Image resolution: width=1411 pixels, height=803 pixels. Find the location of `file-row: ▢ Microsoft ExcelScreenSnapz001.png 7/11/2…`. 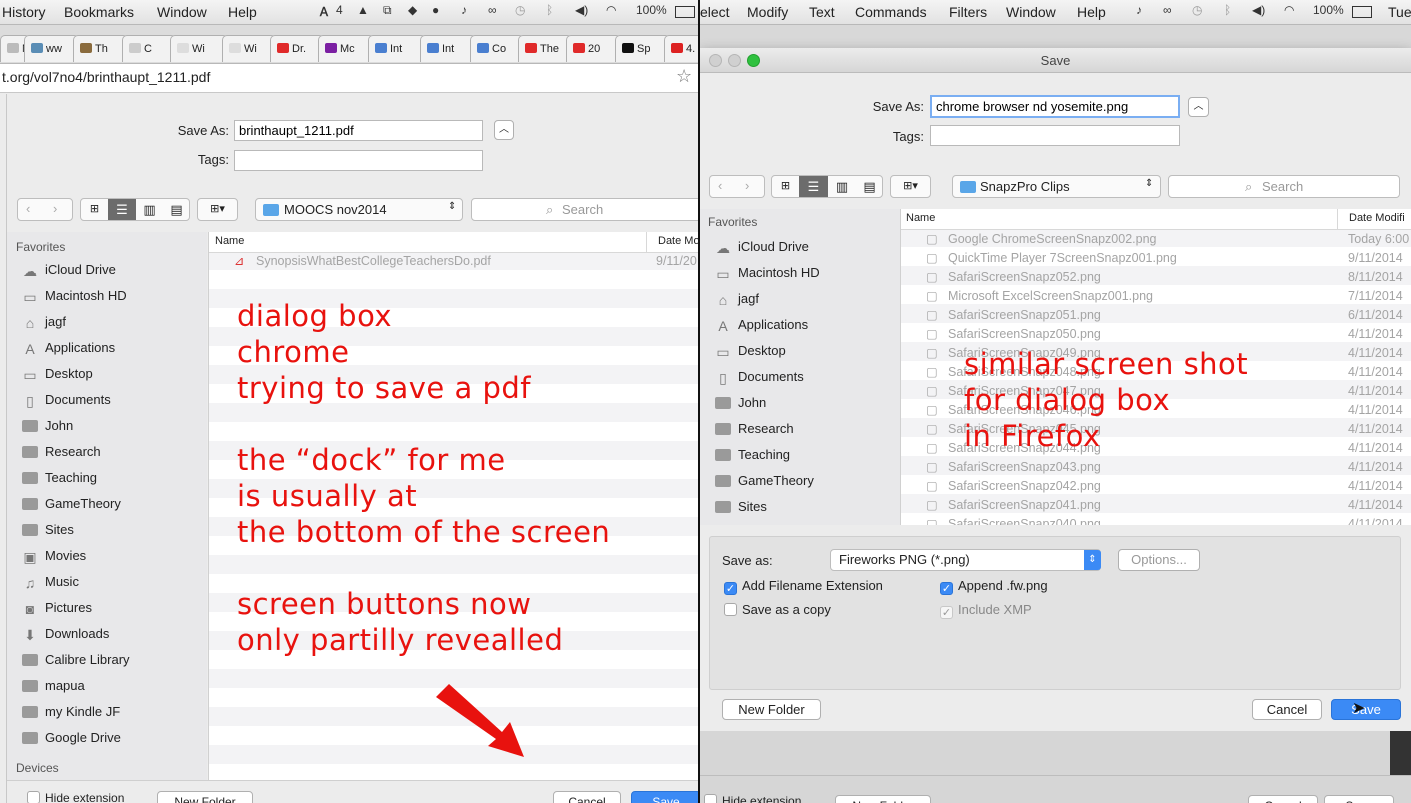

file-row: ▢ Microsoft ExcelScreenSnapz001.png 7/11/2… is located at coordinates (1156, 296).